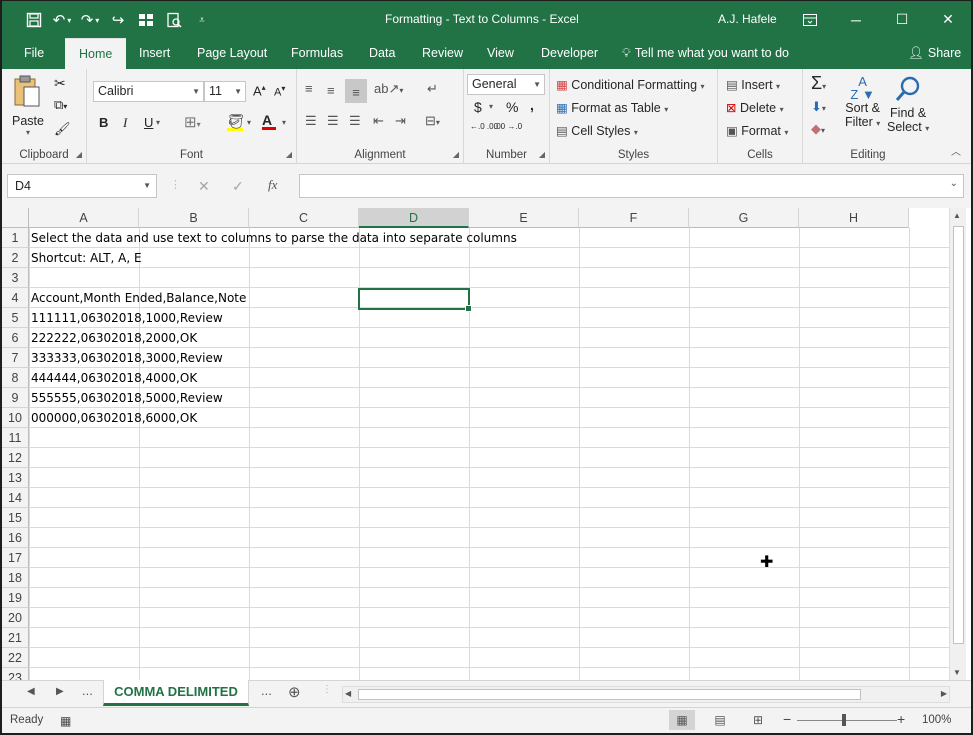  What do you see at coordinates (60, 83) in the screenshot?
I see `cut-icon: ✂` at bounding box center [60, 83].